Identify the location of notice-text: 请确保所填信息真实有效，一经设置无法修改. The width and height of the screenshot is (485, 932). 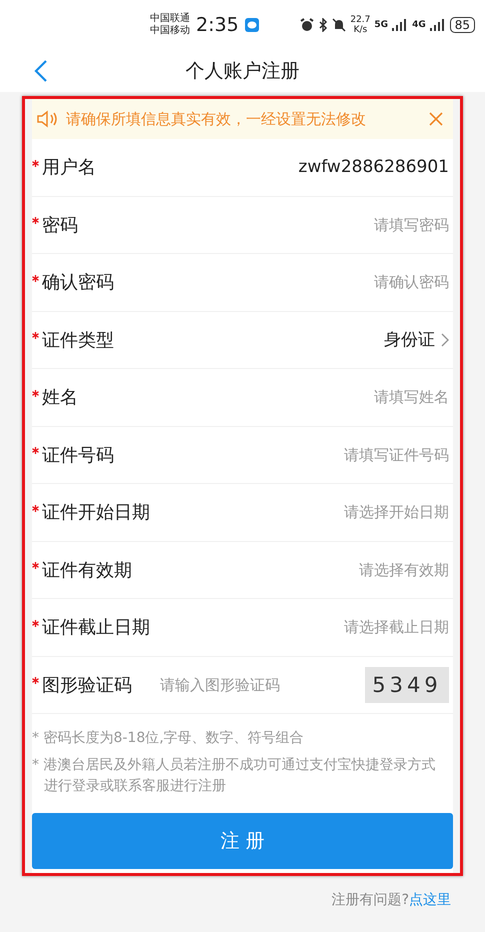
(216, 119).